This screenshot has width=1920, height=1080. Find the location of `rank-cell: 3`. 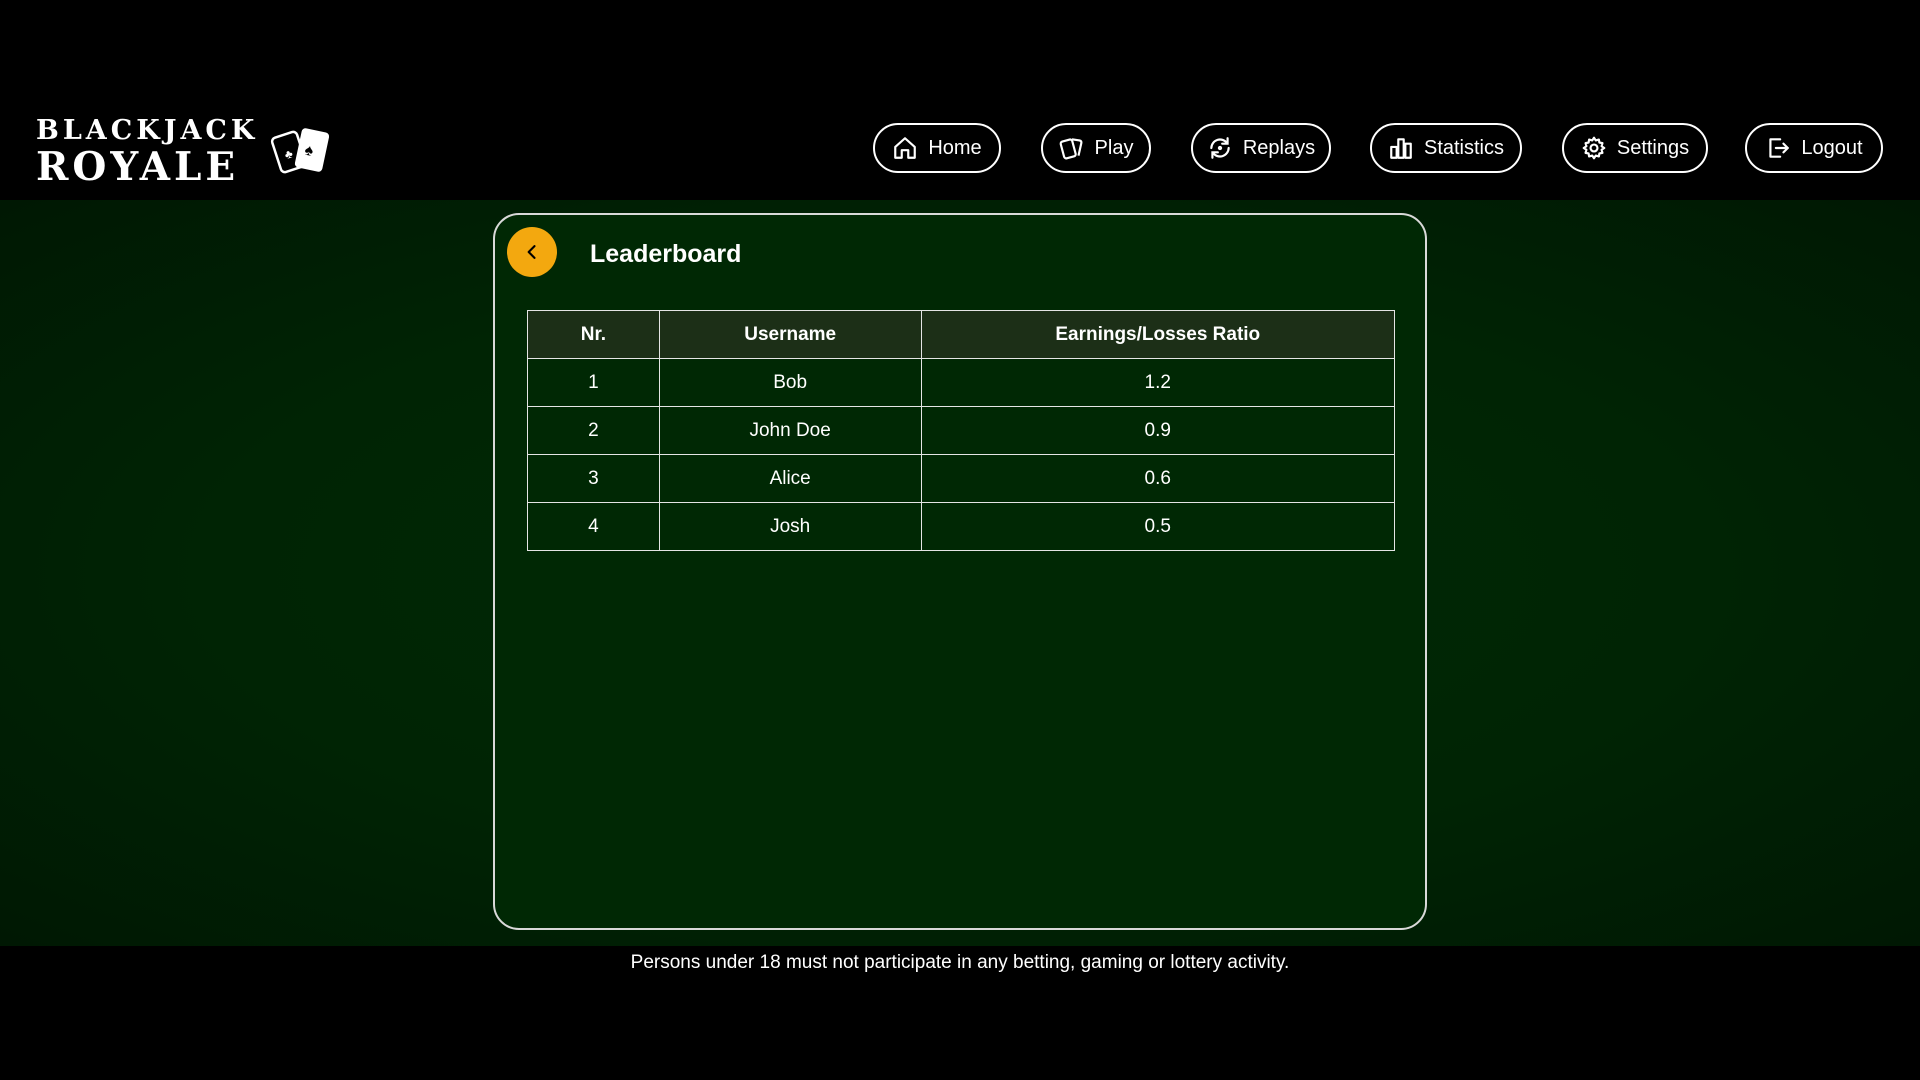

rank-cell: 3 is located at coordinates (593, 478).